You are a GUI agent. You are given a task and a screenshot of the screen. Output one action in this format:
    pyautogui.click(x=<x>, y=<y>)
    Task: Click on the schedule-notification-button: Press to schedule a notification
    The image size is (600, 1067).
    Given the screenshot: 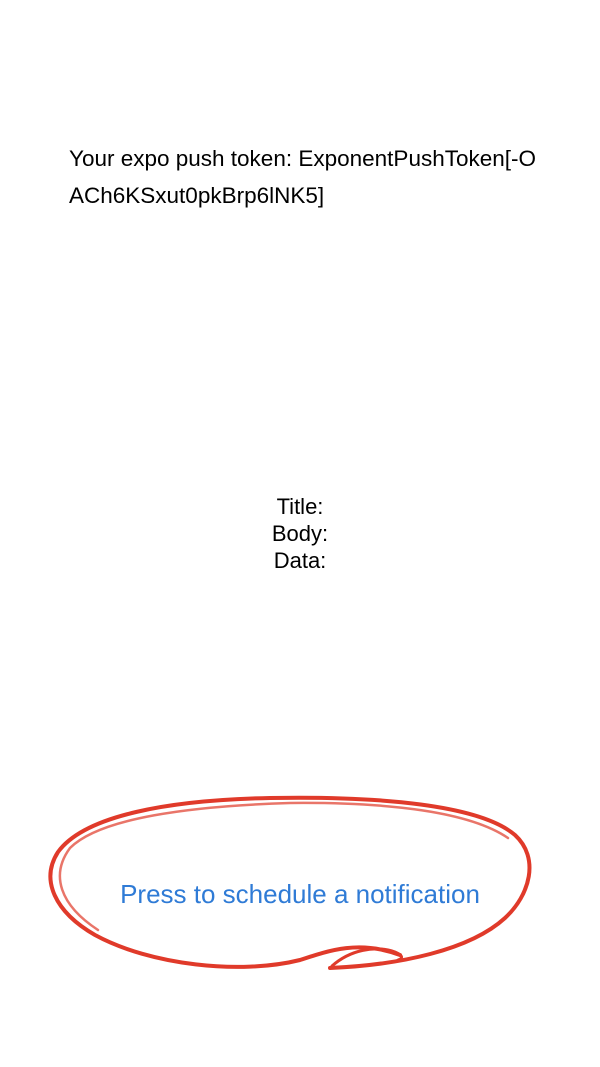 What is the action you would take?
    pyautogui.click(x=300, y=894)
    